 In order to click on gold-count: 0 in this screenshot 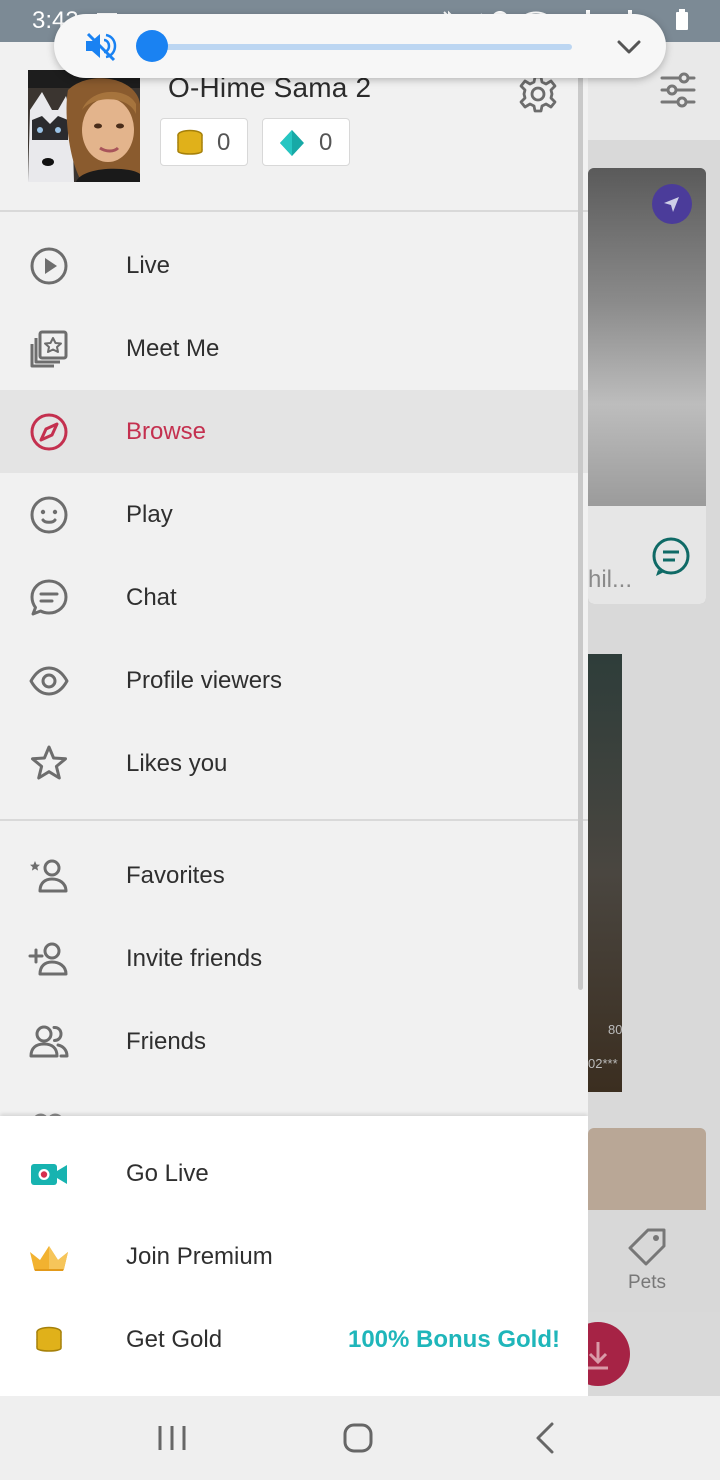, I will do `click(224, 142)`.